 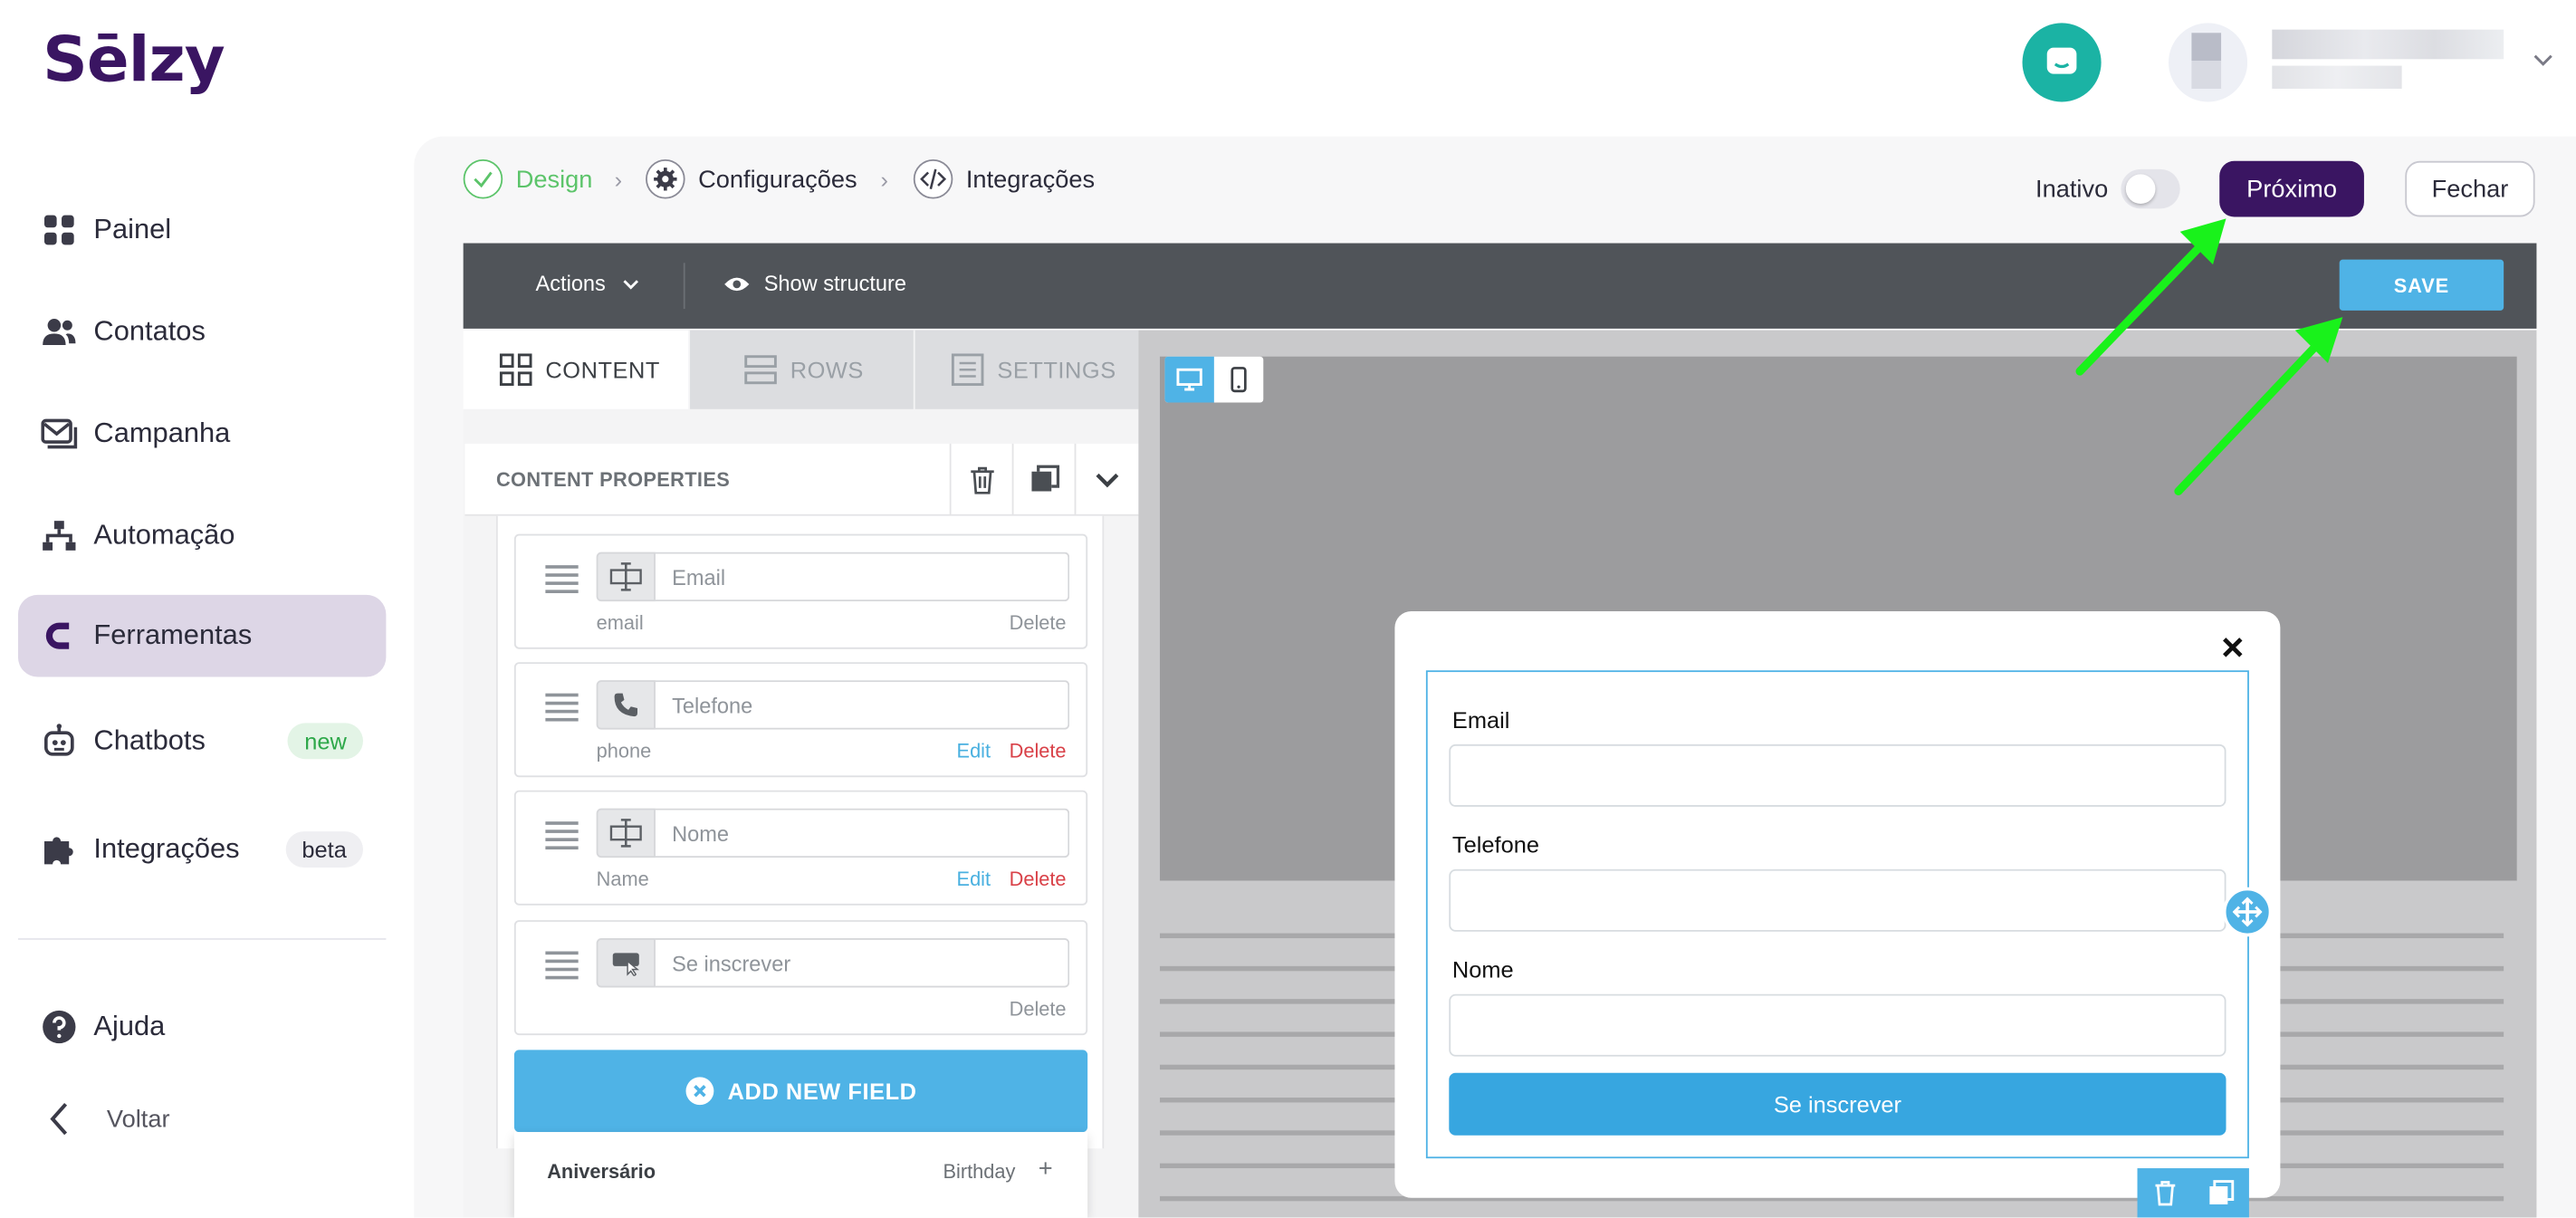 What do you see at coordinates (134, 59) in the screenshot?
I see `brand-logo: Sēlzy` at bounding box center [134, 59].